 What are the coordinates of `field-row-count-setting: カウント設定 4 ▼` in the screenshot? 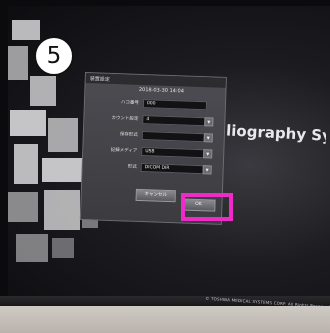 It's located at (154, 120).